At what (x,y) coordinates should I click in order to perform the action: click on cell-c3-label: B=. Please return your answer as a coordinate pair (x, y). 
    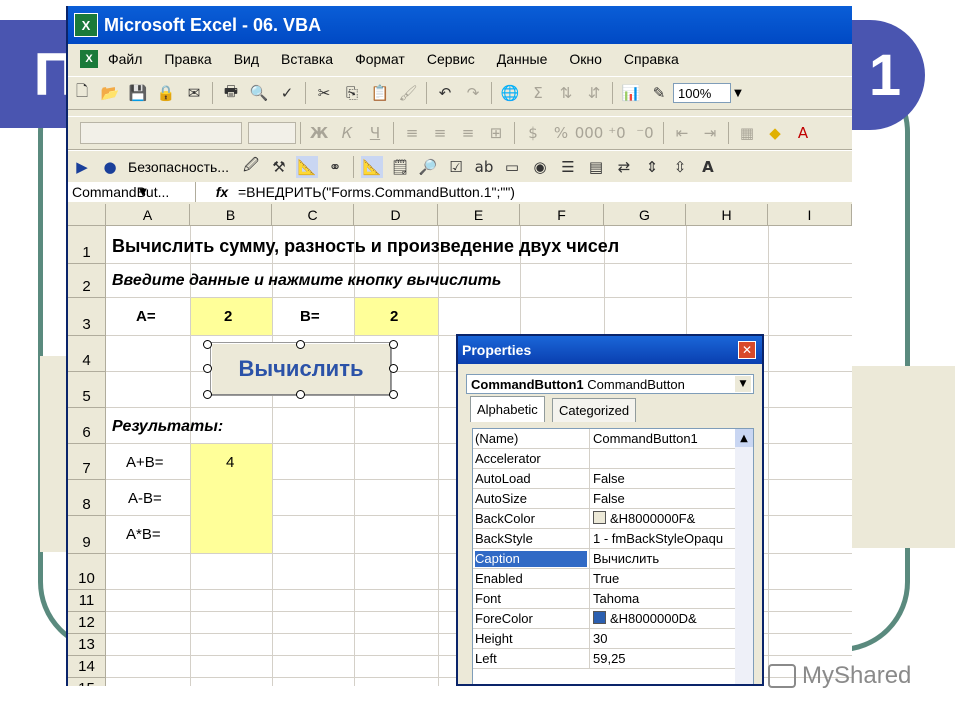
    Looking at the image, I should click on (310, 316).